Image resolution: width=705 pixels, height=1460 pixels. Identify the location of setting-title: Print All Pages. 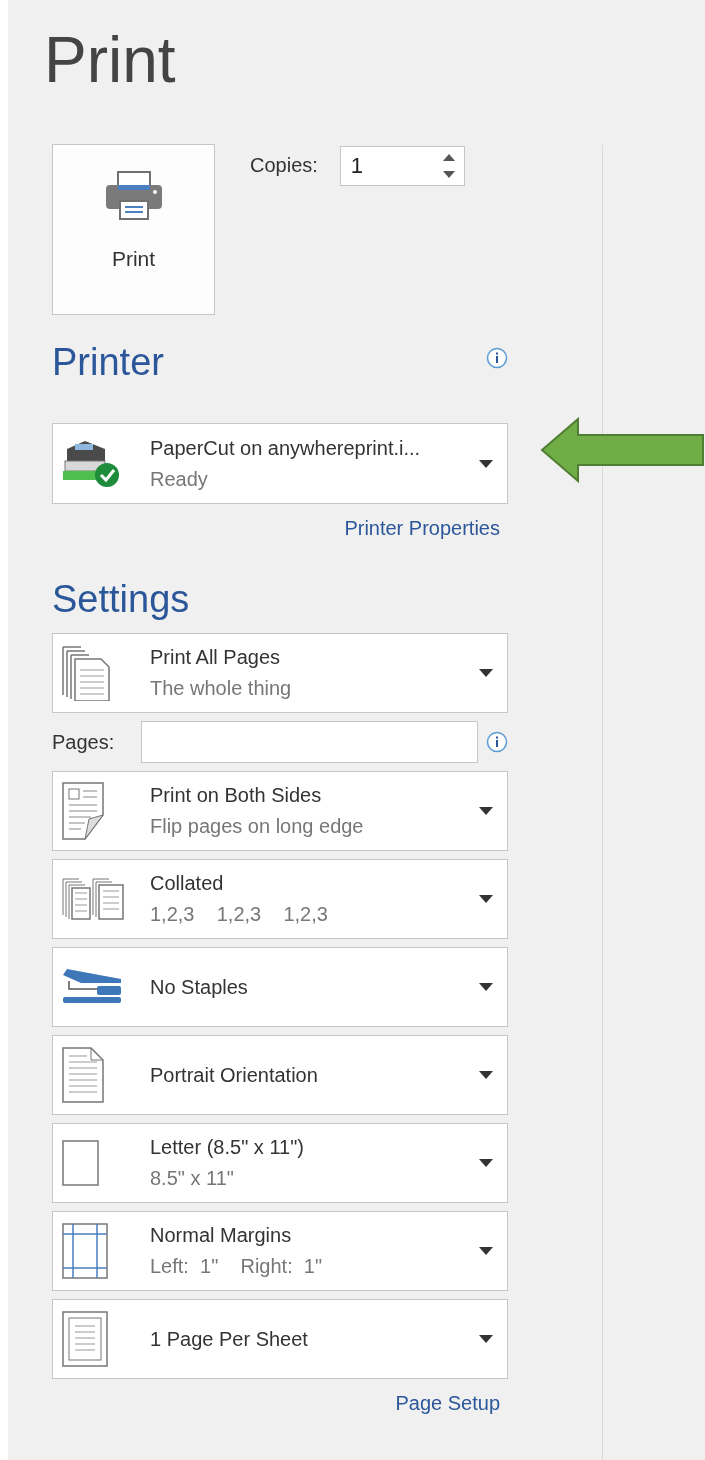
(216, 657).